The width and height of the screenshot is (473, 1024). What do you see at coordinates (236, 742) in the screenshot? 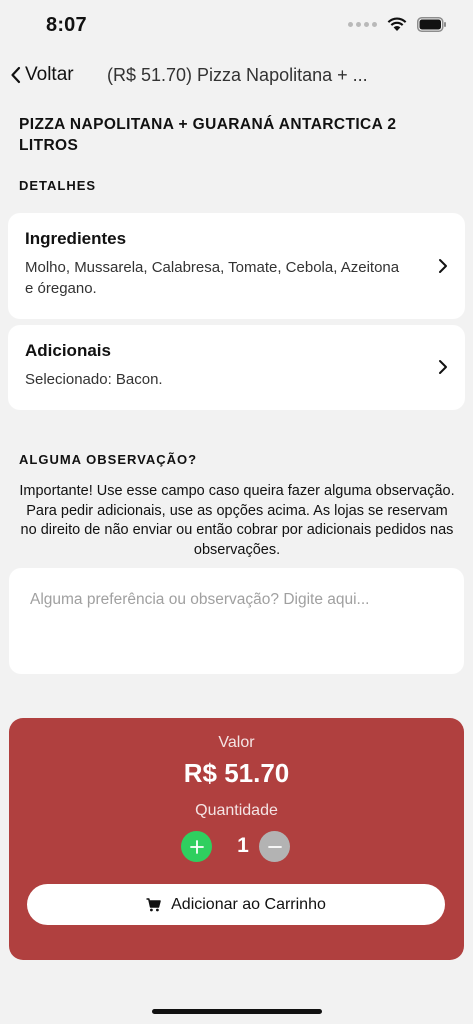
I see `value-label: Valor` at bounding box center [236, 742].